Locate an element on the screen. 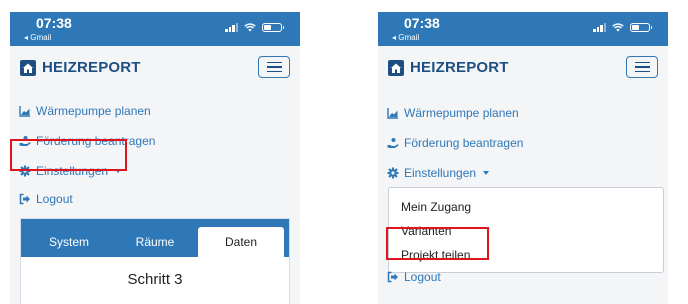 The height and width of the screenshot is (304, 688). gear-icon is located at coordinates (393, 173).